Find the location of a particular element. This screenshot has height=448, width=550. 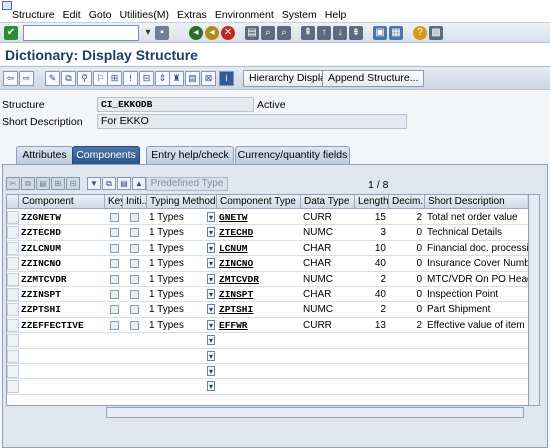

delete-row-icon: ⊟ is located at coordinates (73, 183).